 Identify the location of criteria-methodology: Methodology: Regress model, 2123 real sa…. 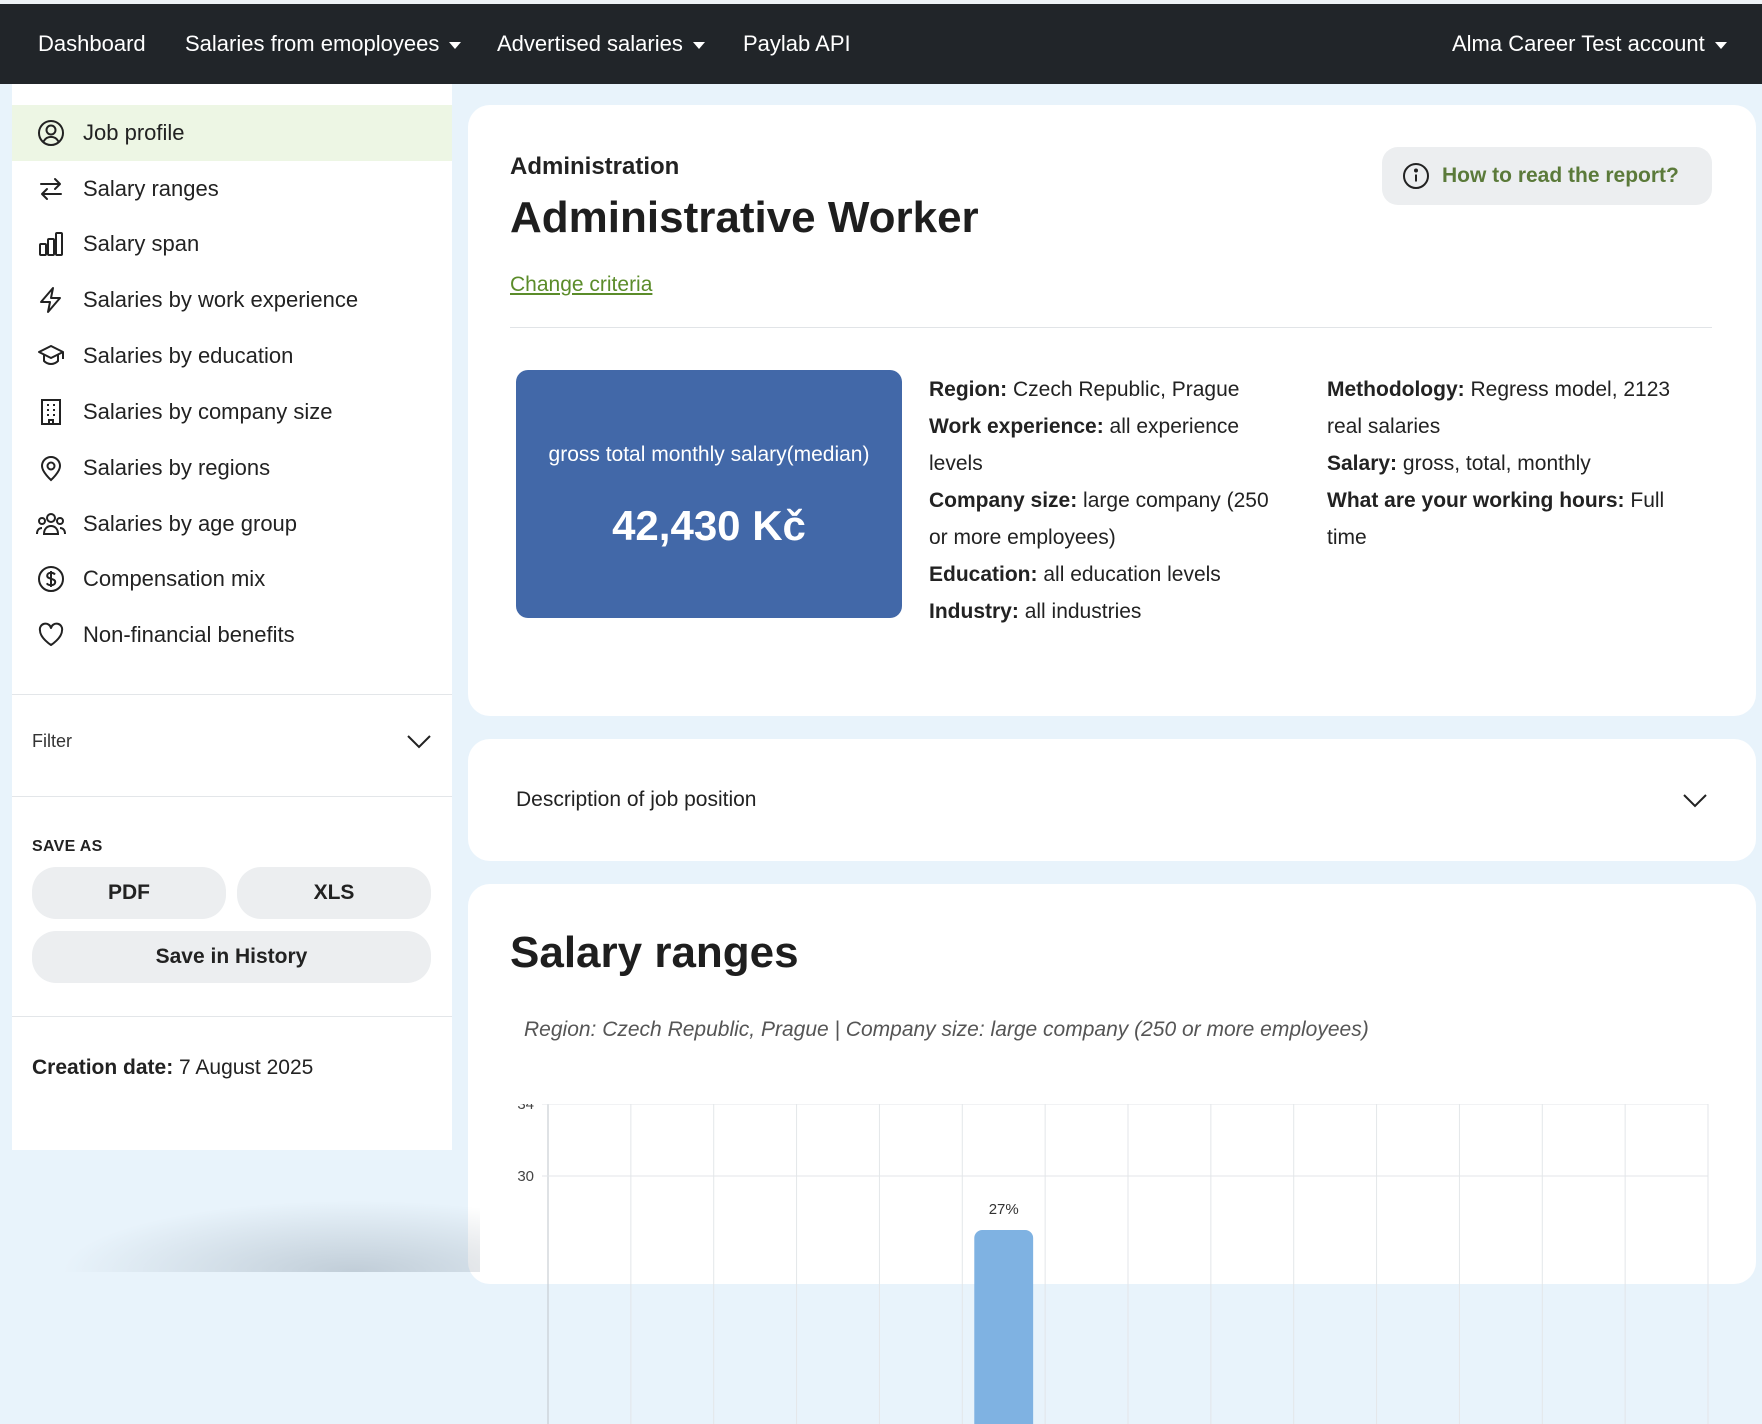
(1512, 408).